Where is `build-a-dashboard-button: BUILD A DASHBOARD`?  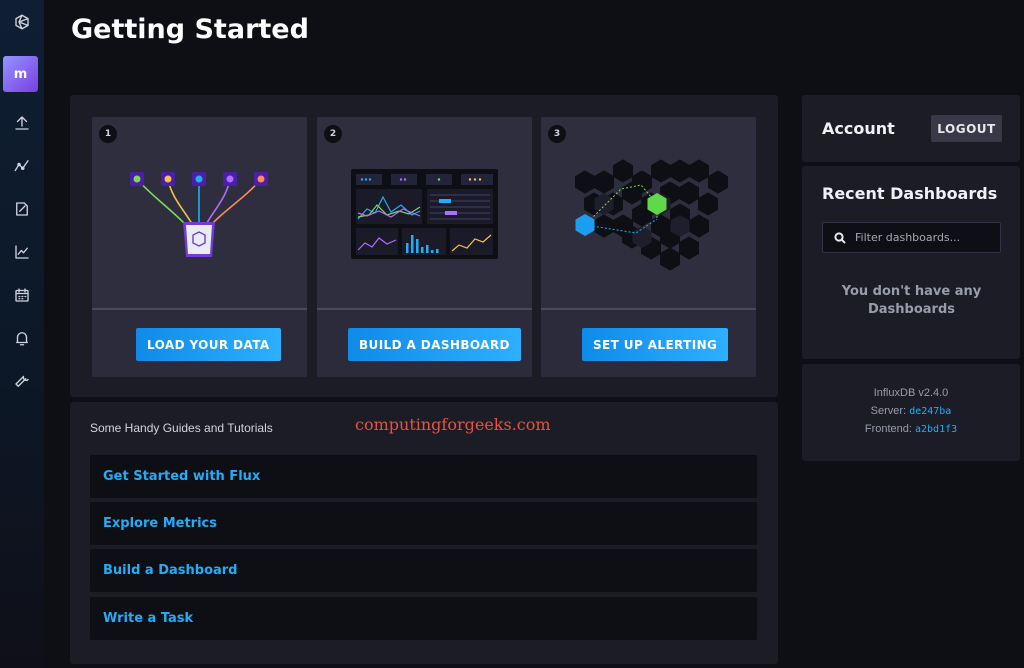 build-a-dashboard-button: BUILD A DASHBOARD is located at coordinates (434, 344).